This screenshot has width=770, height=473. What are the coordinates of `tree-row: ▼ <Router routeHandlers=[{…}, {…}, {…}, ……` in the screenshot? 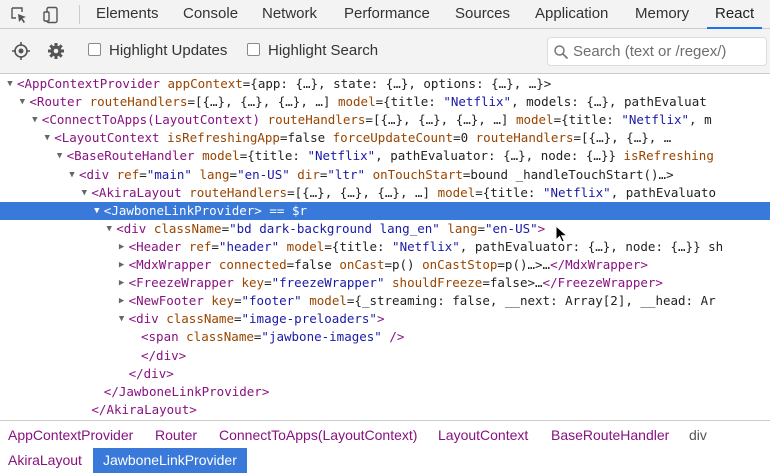 It's located at (385, 102).